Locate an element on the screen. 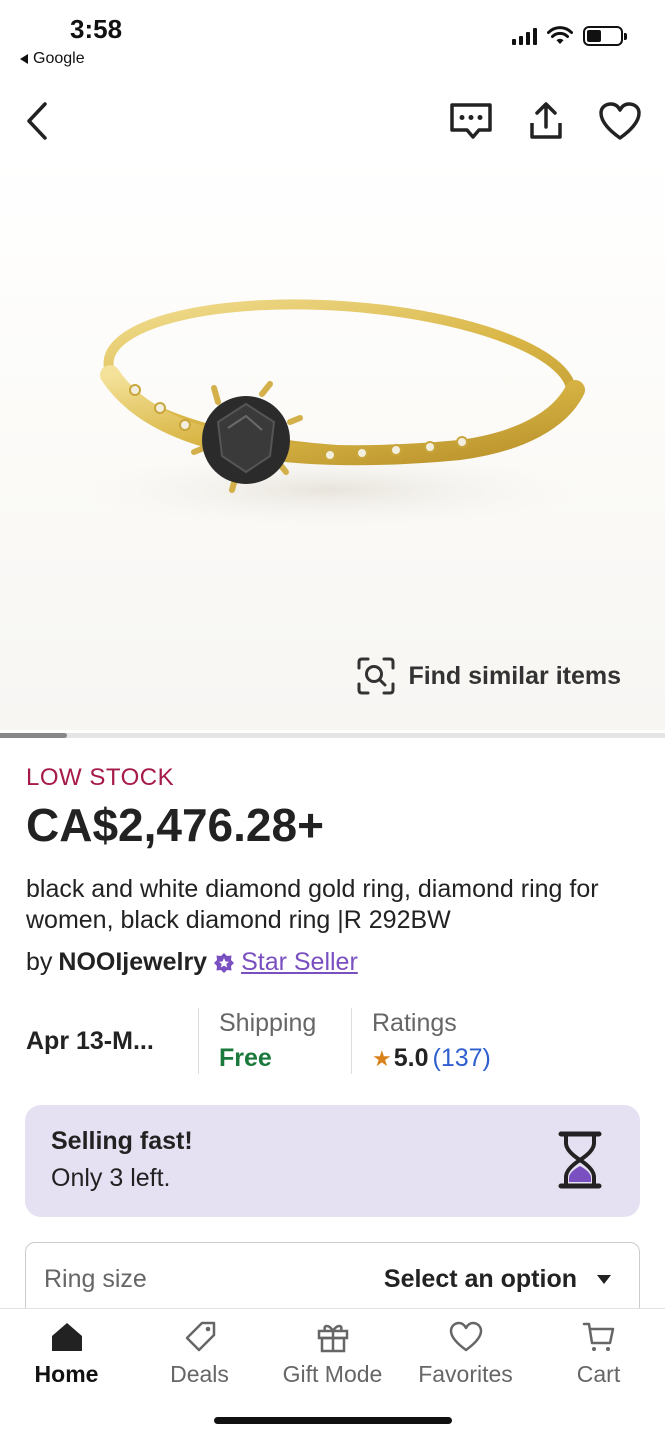 The image size is (665, 1440). wifi-icon is located at coordinates (560, 35).